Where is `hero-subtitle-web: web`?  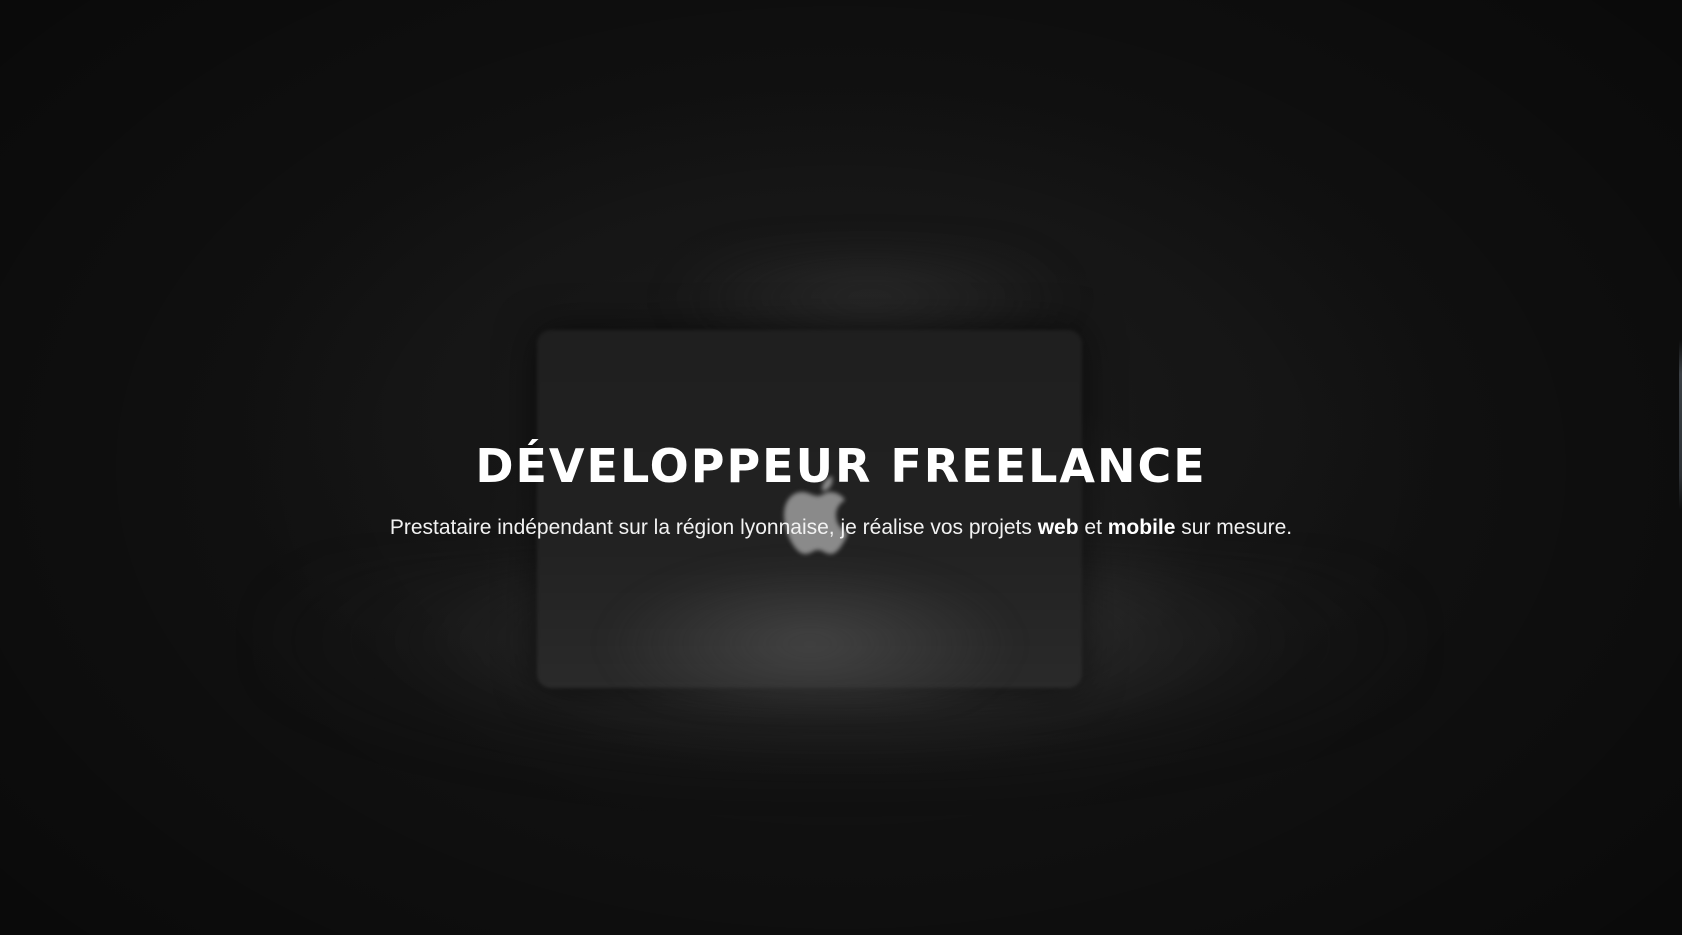
hero-subtitle-web: web is located at coordinates (1058, 527).